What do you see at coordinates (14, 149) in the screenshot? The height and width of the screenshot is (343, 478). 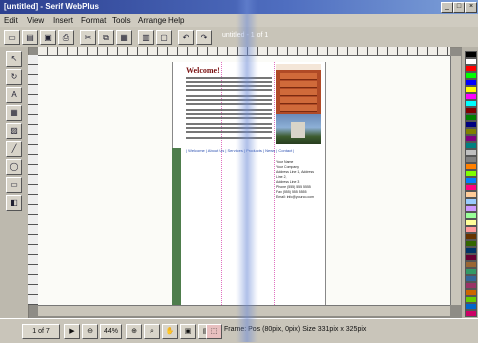 I see `line-tool-icon: ╱` at bounding box center [14, 149].